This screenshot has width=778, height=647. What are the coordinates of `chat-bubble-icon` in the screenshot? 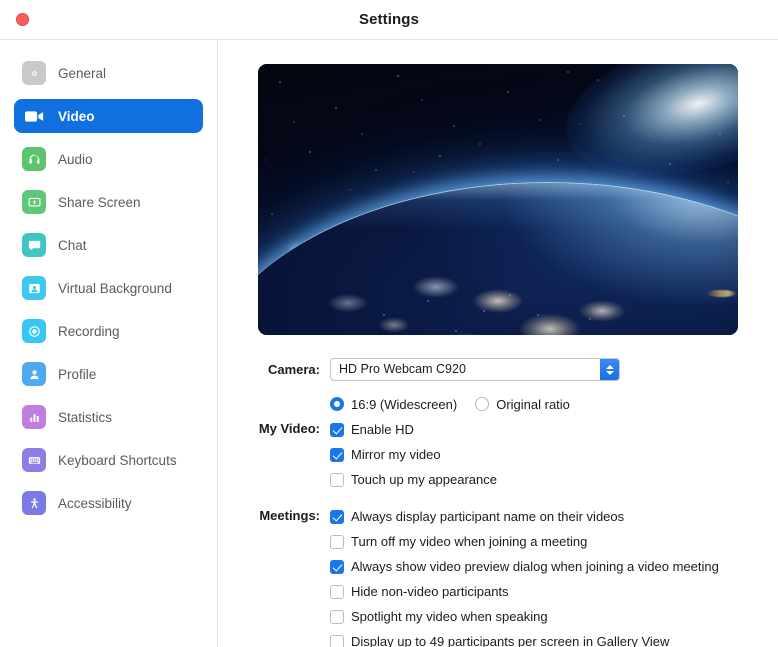 It's located at (34, 245).